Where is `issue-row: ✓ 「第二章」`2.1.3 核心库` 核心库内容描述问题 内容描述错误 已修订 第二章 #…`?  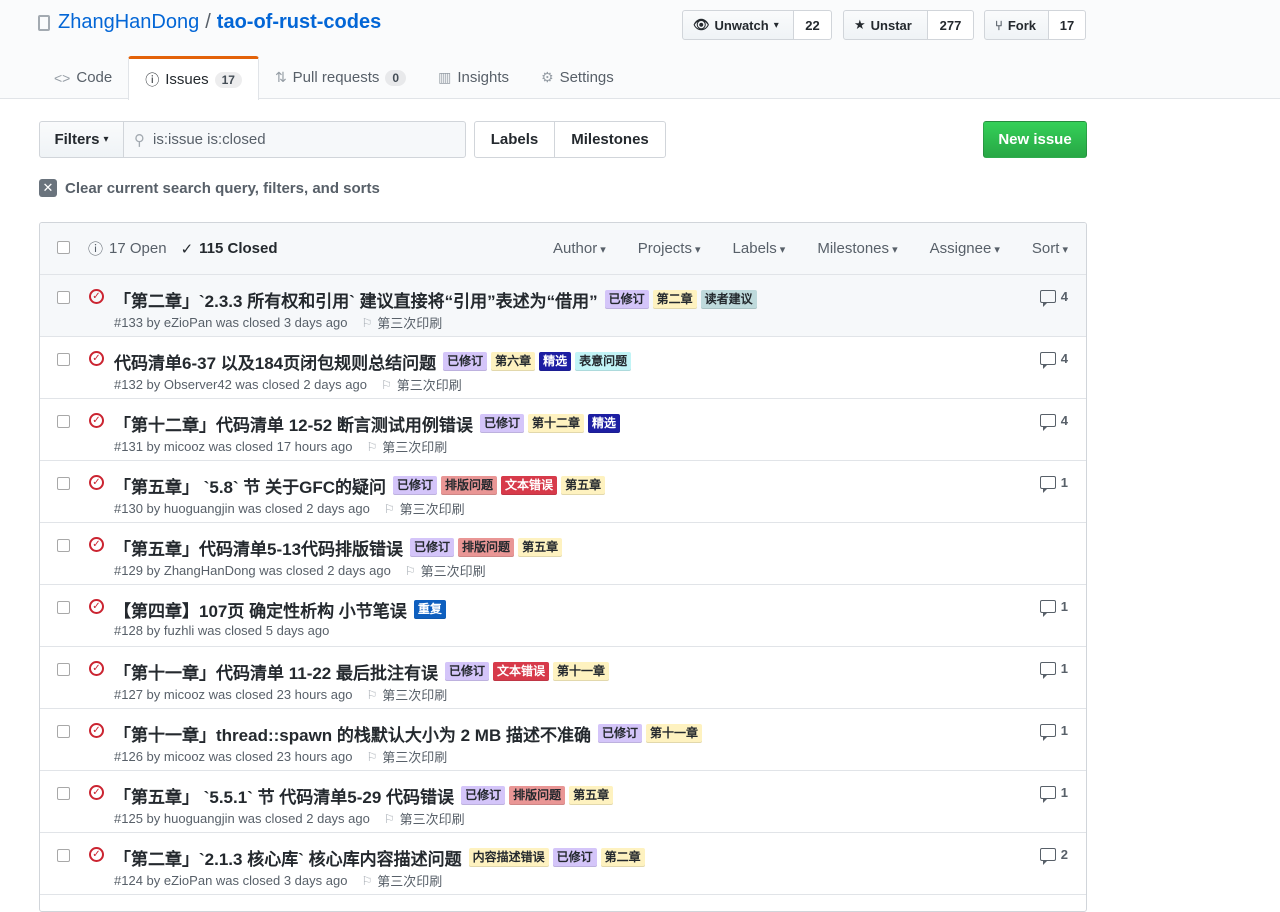
issue-row: ✓ 「第二章」`2.1.3 核心库` 核心库内容描述问题 内容描述错误 已修订 第二章 #… is located at coordinates (563, 864).